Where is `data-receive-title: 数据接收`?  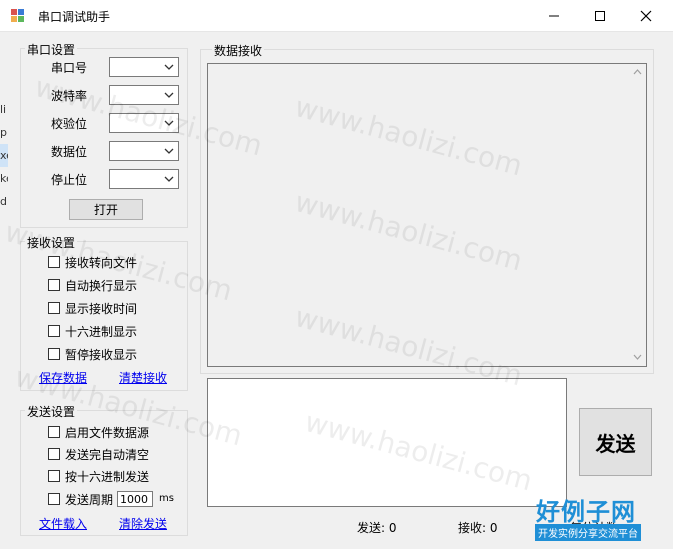 data-receive-title: 数据接收 is located at coordinates (238, 50).